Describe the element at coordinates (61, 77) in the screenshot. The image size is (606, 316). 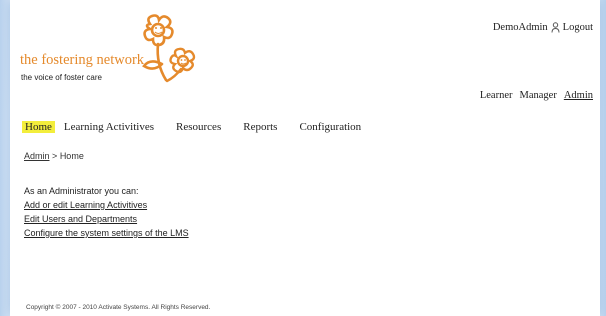
I see `logo-tagline: the voice of foster care` at that location.